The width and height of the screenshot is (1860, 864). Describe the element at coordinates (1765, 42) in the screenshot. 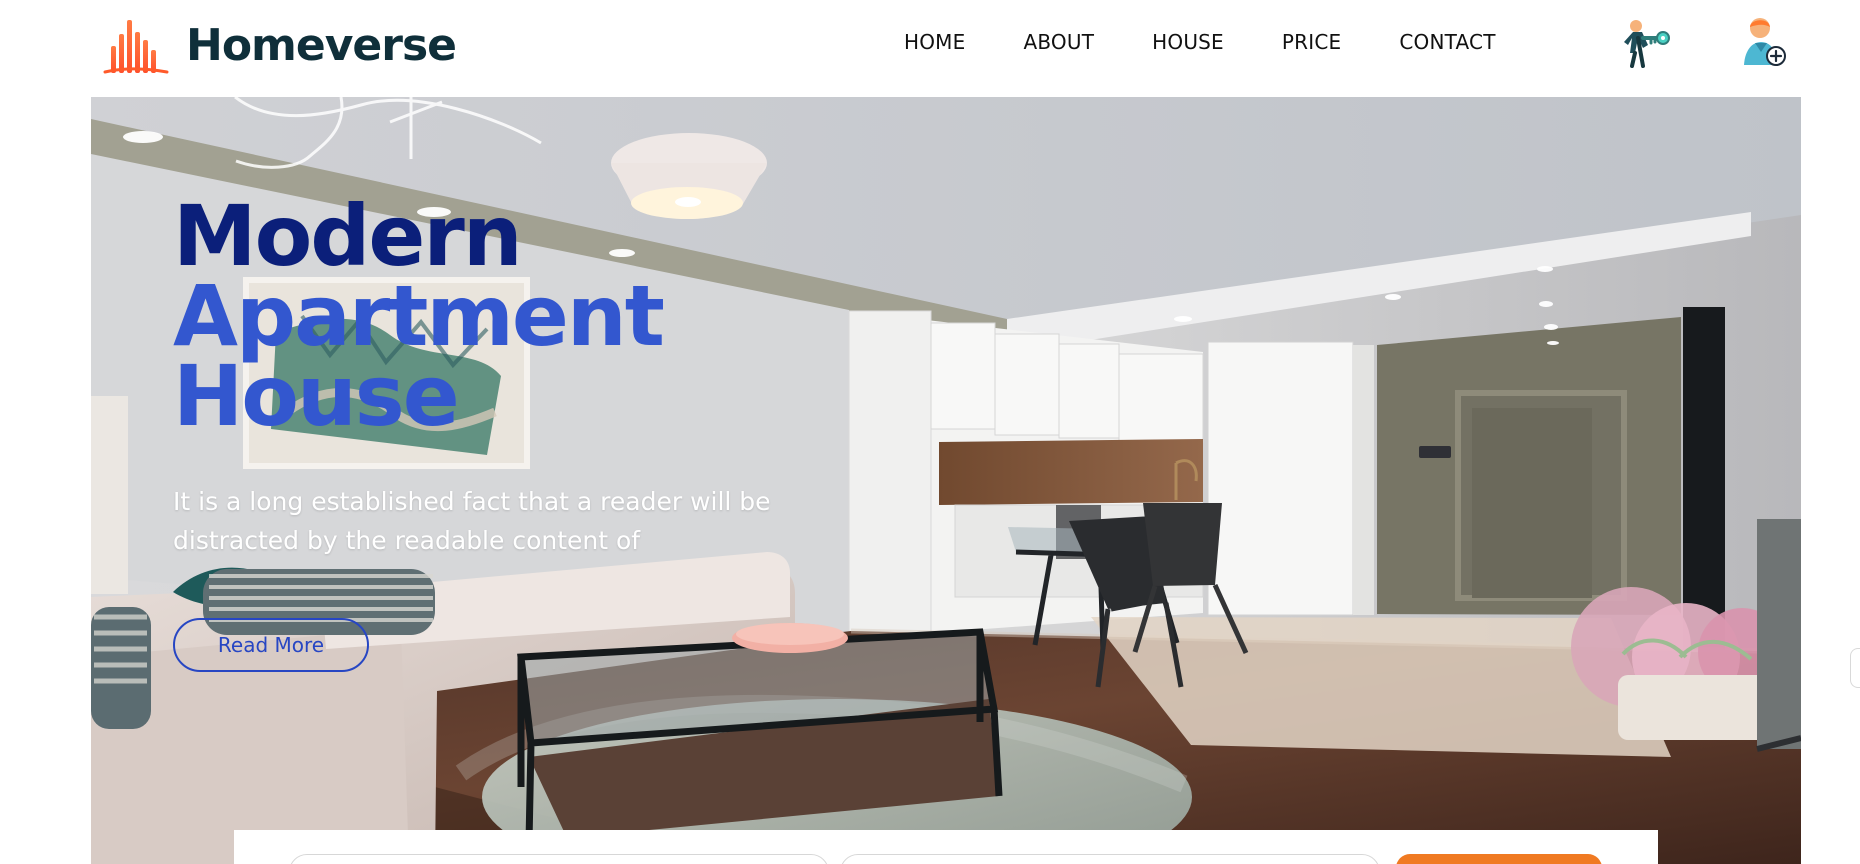

I see `user-add-icon` at that location.